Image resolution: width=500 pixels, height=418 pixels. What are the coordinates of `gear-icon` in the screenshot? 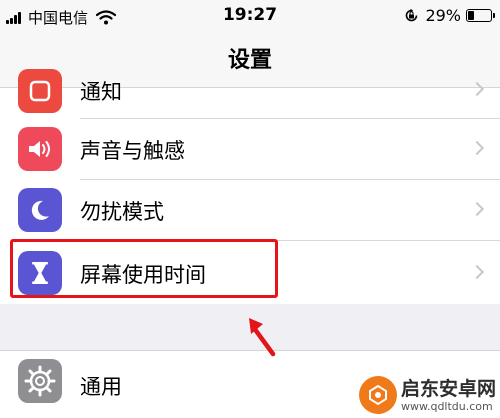 It's located at (40, 381).